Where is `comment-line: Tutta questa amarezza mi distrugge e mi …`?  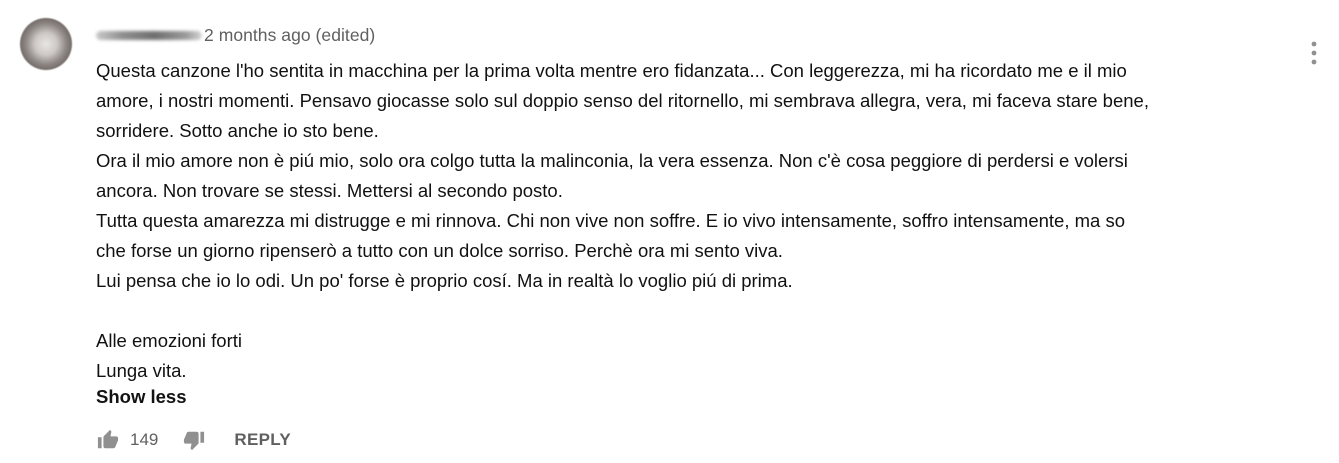
comment-line: Tutta questa amarezza mi distrugge e mi … is located at coordinates (610, 220).